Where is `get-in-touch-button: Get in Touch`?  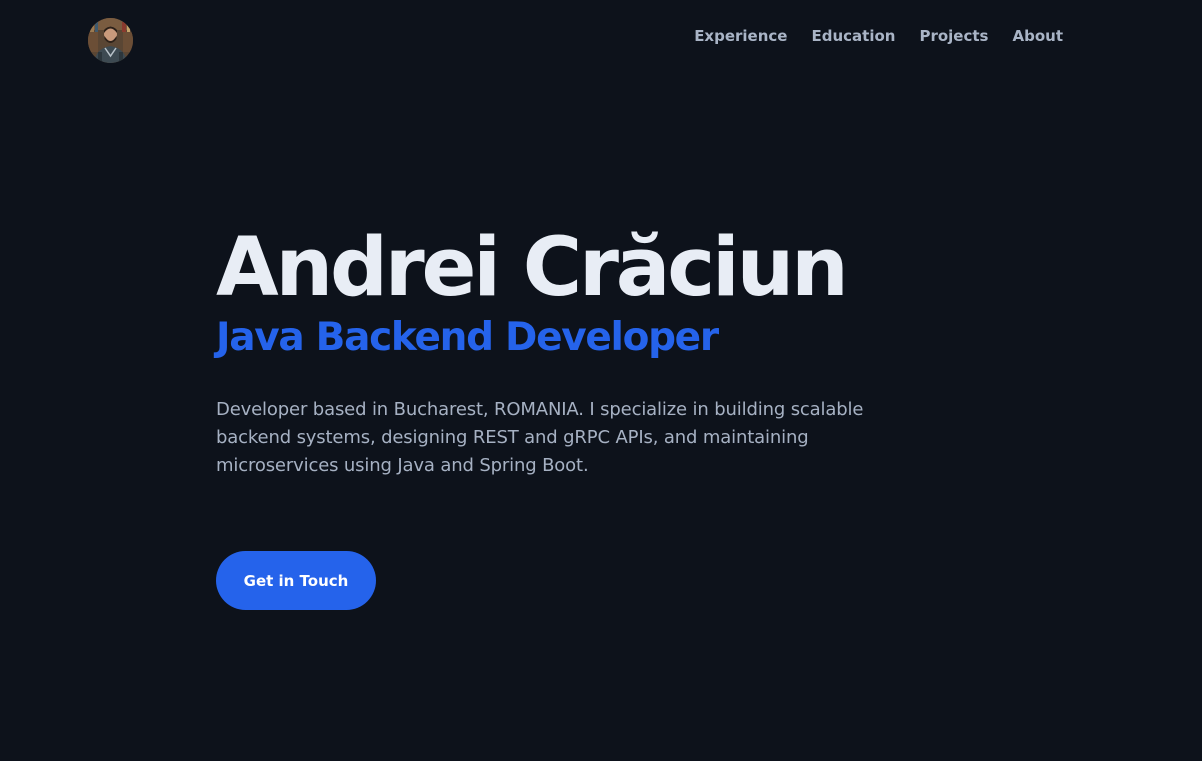
get-in-touch-button: Get in Touch is located at coordinates (296, 580).